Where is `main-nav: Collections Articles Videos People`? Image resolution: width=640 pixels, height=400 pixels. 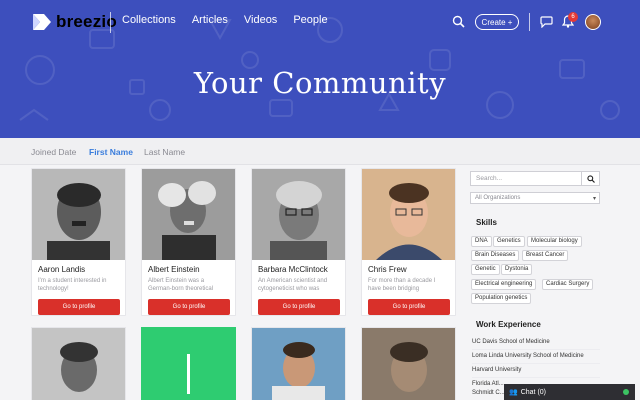
main-nav: Collections Articles Videos People is located at coordinates (233, 20).